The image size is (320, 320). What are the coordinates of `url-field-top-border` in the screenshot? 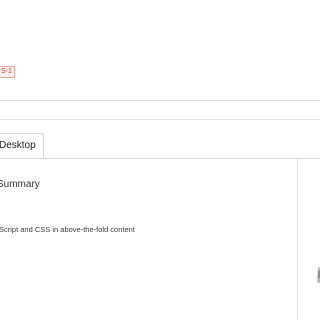 It's located at (160, 100).